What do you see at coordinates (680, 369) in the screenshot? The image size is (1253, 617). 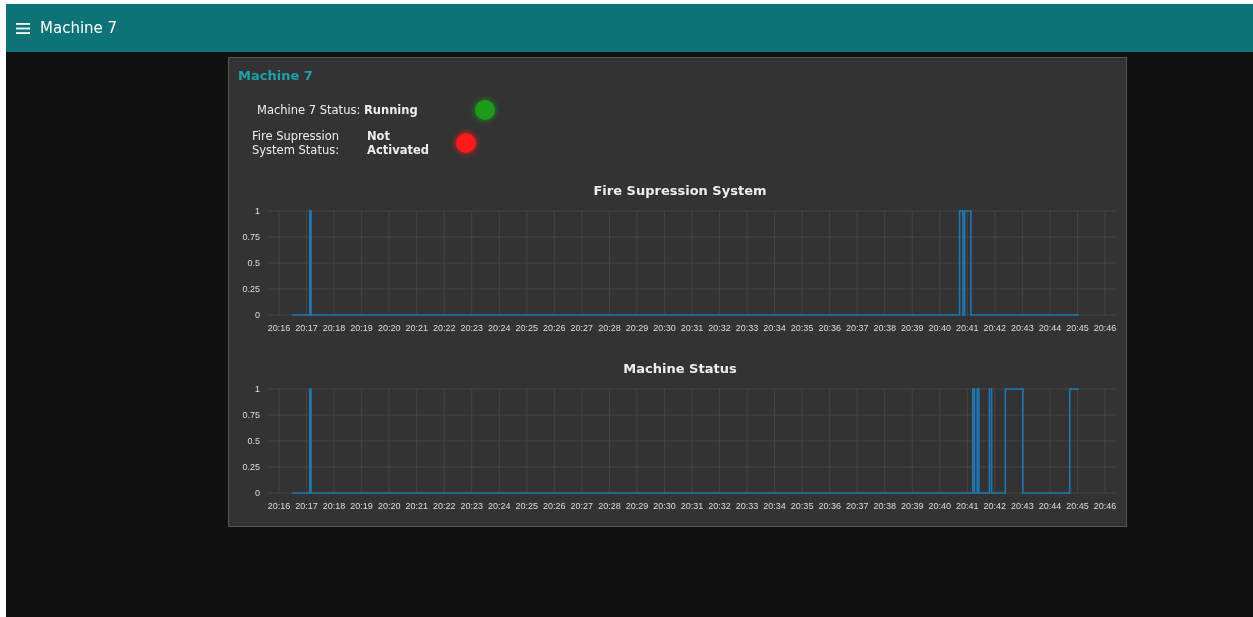 I see `chart-title: Machine Status` at bounding box center [680, 369].